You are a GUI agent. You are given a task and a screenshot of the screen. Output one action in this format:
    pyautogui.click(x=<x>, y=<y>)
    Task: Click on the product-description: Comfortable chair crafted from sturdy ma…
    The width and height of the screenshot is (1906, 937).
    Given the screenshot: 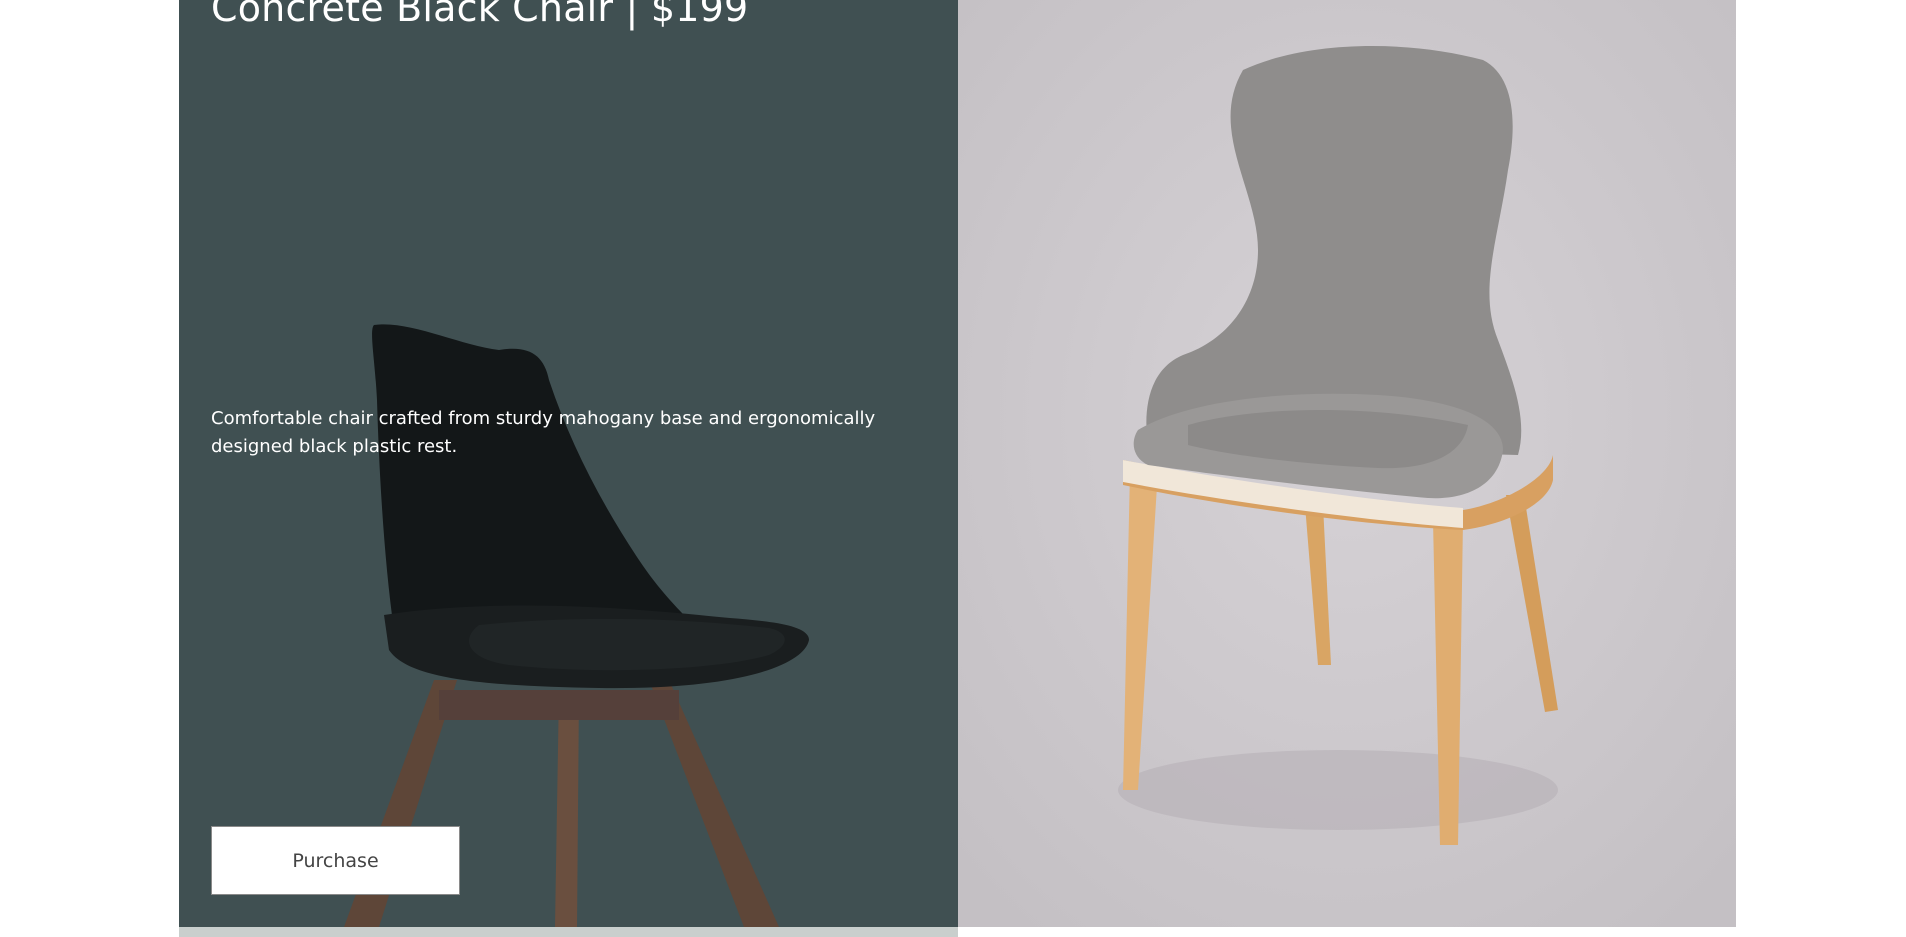 What is the action you would take?
    pyautogui.click(x=543, y=432)
    